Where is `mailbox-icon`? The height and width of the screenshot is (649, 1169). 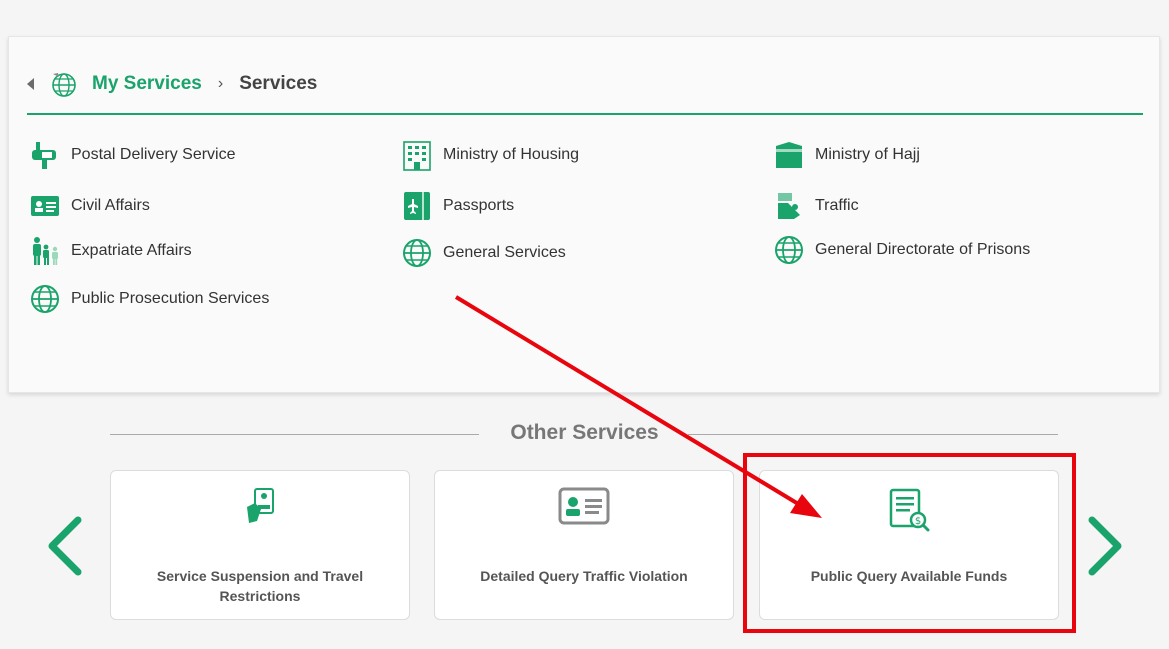 mailbox-icon is located at coordinates (45, 155).